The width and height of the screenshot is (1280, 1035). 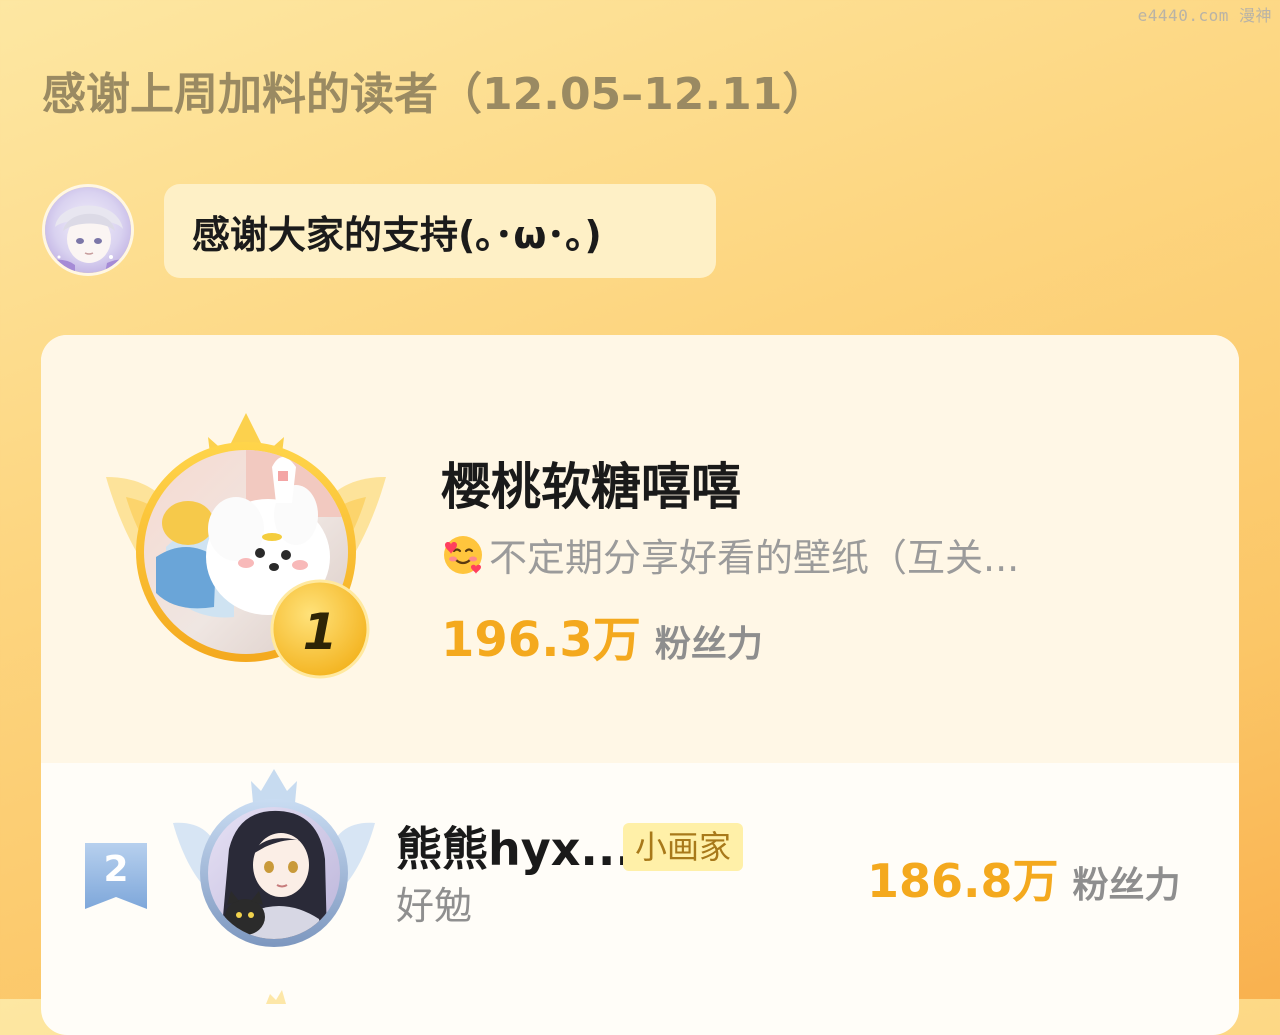 I want to click on author-message-bubble: 感谢大家的支持(｡･ω･｡), so click(x=440, y=231).